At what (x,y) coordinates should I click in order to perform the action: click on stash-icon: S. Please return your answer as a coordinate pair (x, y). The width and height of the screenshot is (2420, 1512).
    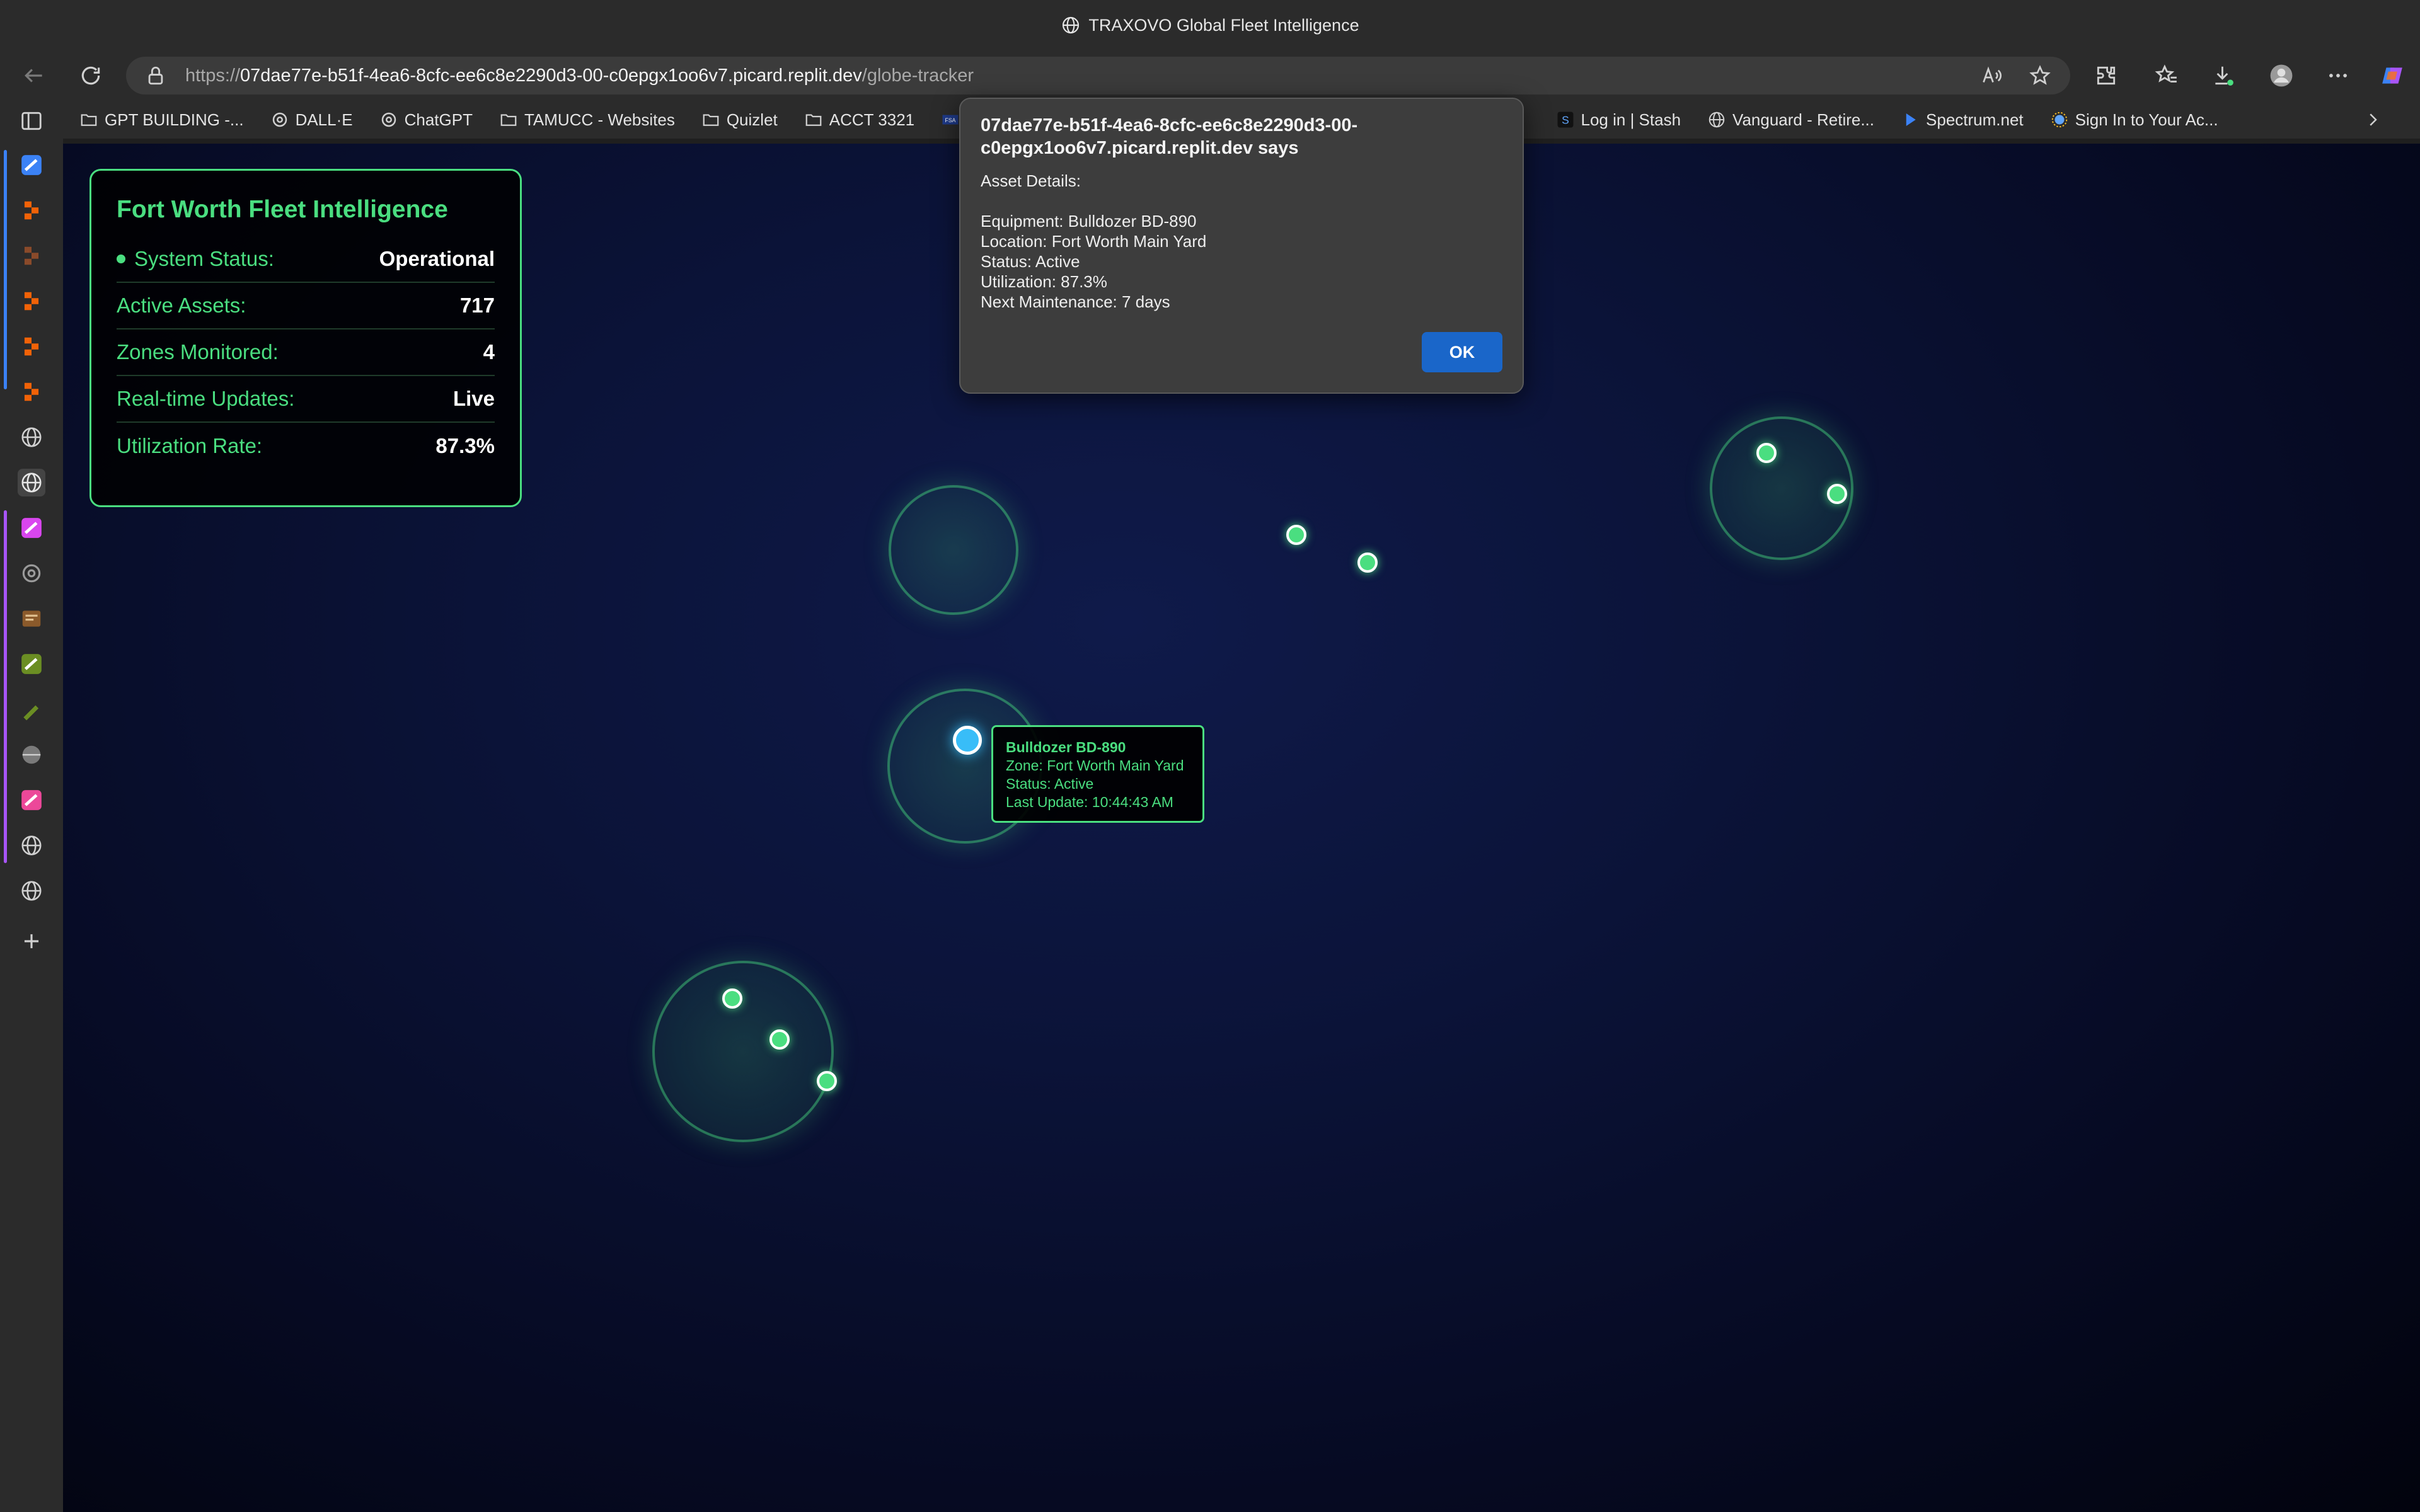
    Looking at the image, I should click on (1566, 120).